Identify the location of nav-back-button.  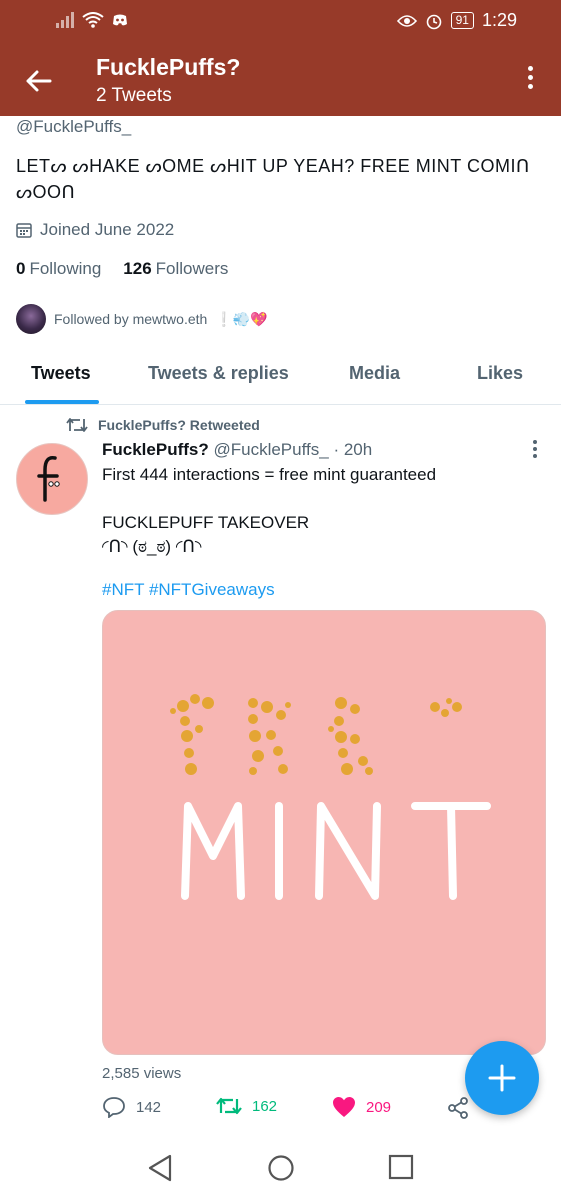
(160, 1170).